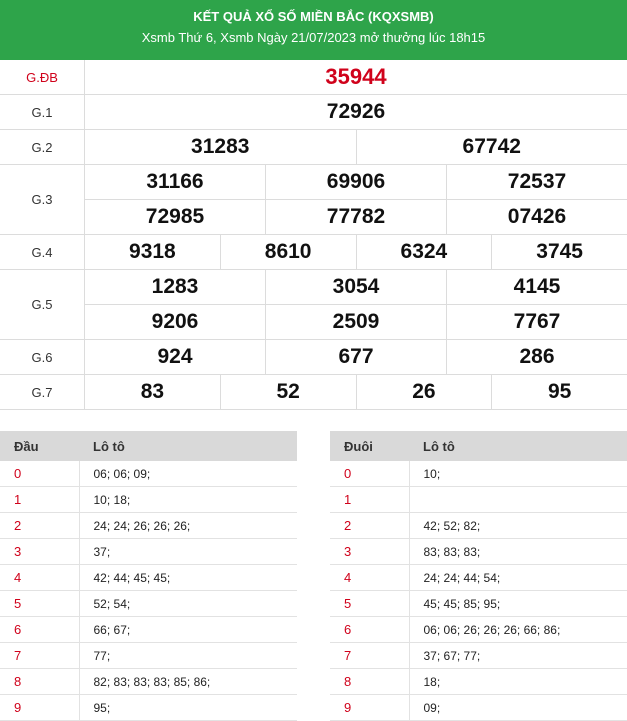 This screenshot has height=721, width=627. Describe the element at coordinates (39, 446) in the screenshot. I see `dau-header: Đầu` at that location.